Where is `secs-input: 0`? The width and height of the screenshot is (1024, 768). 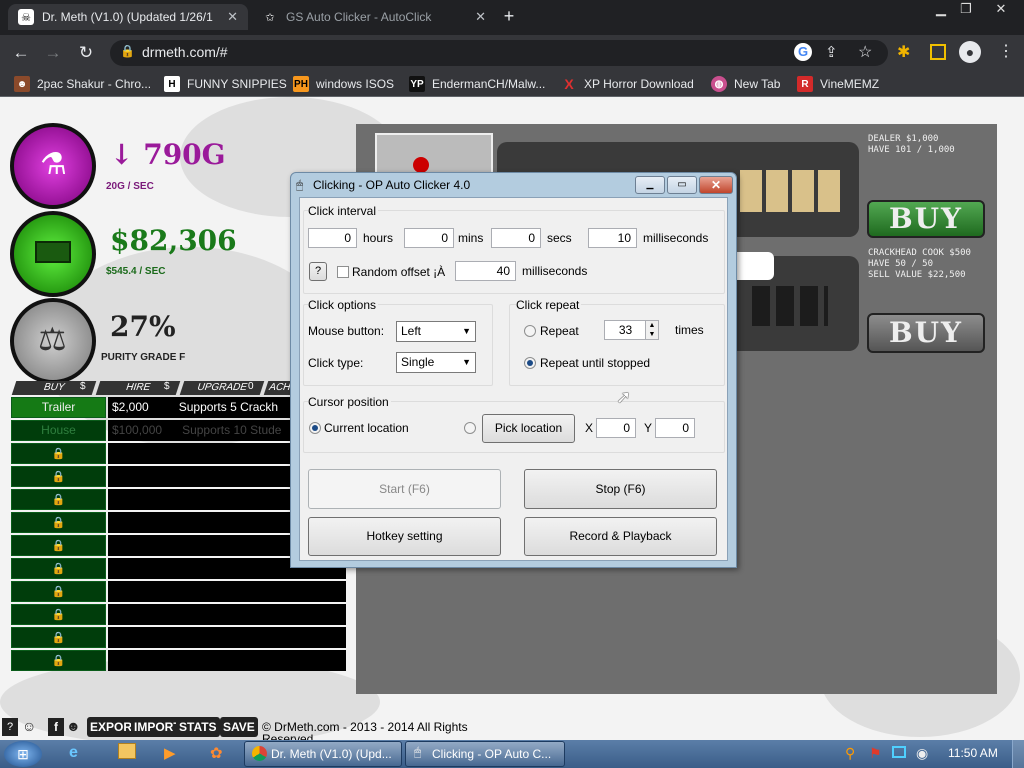 secs-input: 0 is located at coordinates (516, 238).